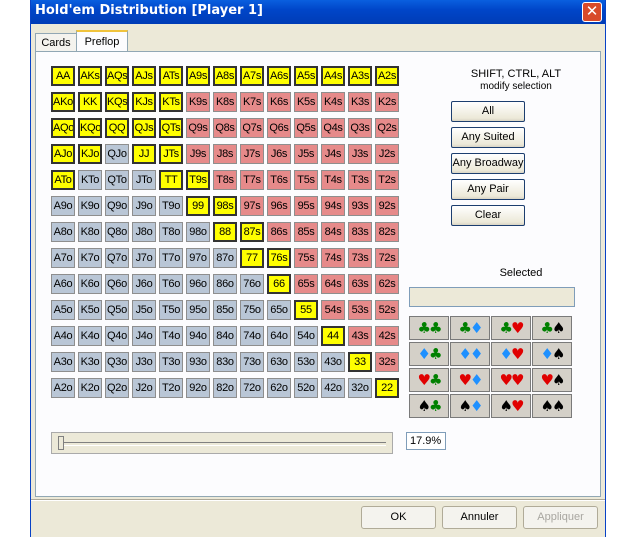 The image size is (640, 537). I want to click on hand-cell-t6s: T6s, so click(279, 180).